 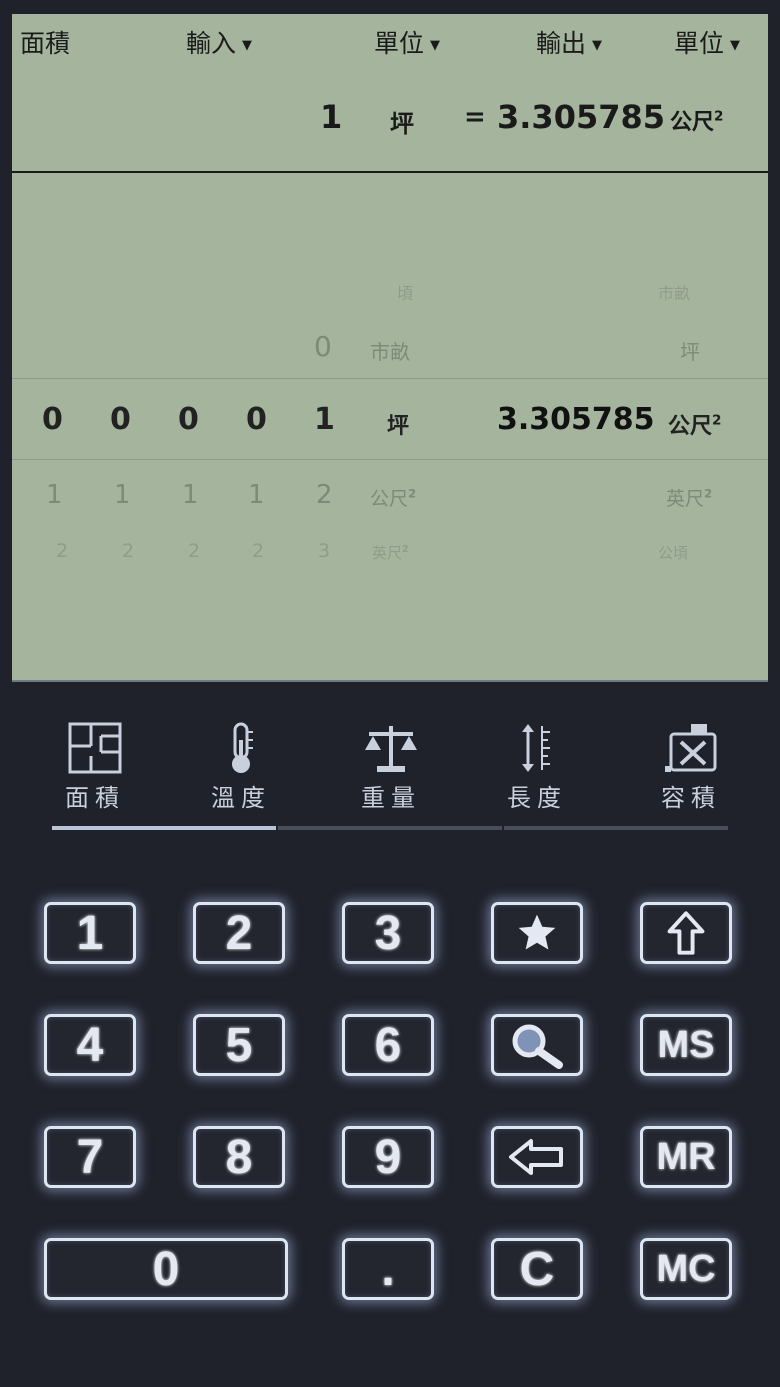 I want to click on decimal-point-button: ., so click(x=388, y=1269).